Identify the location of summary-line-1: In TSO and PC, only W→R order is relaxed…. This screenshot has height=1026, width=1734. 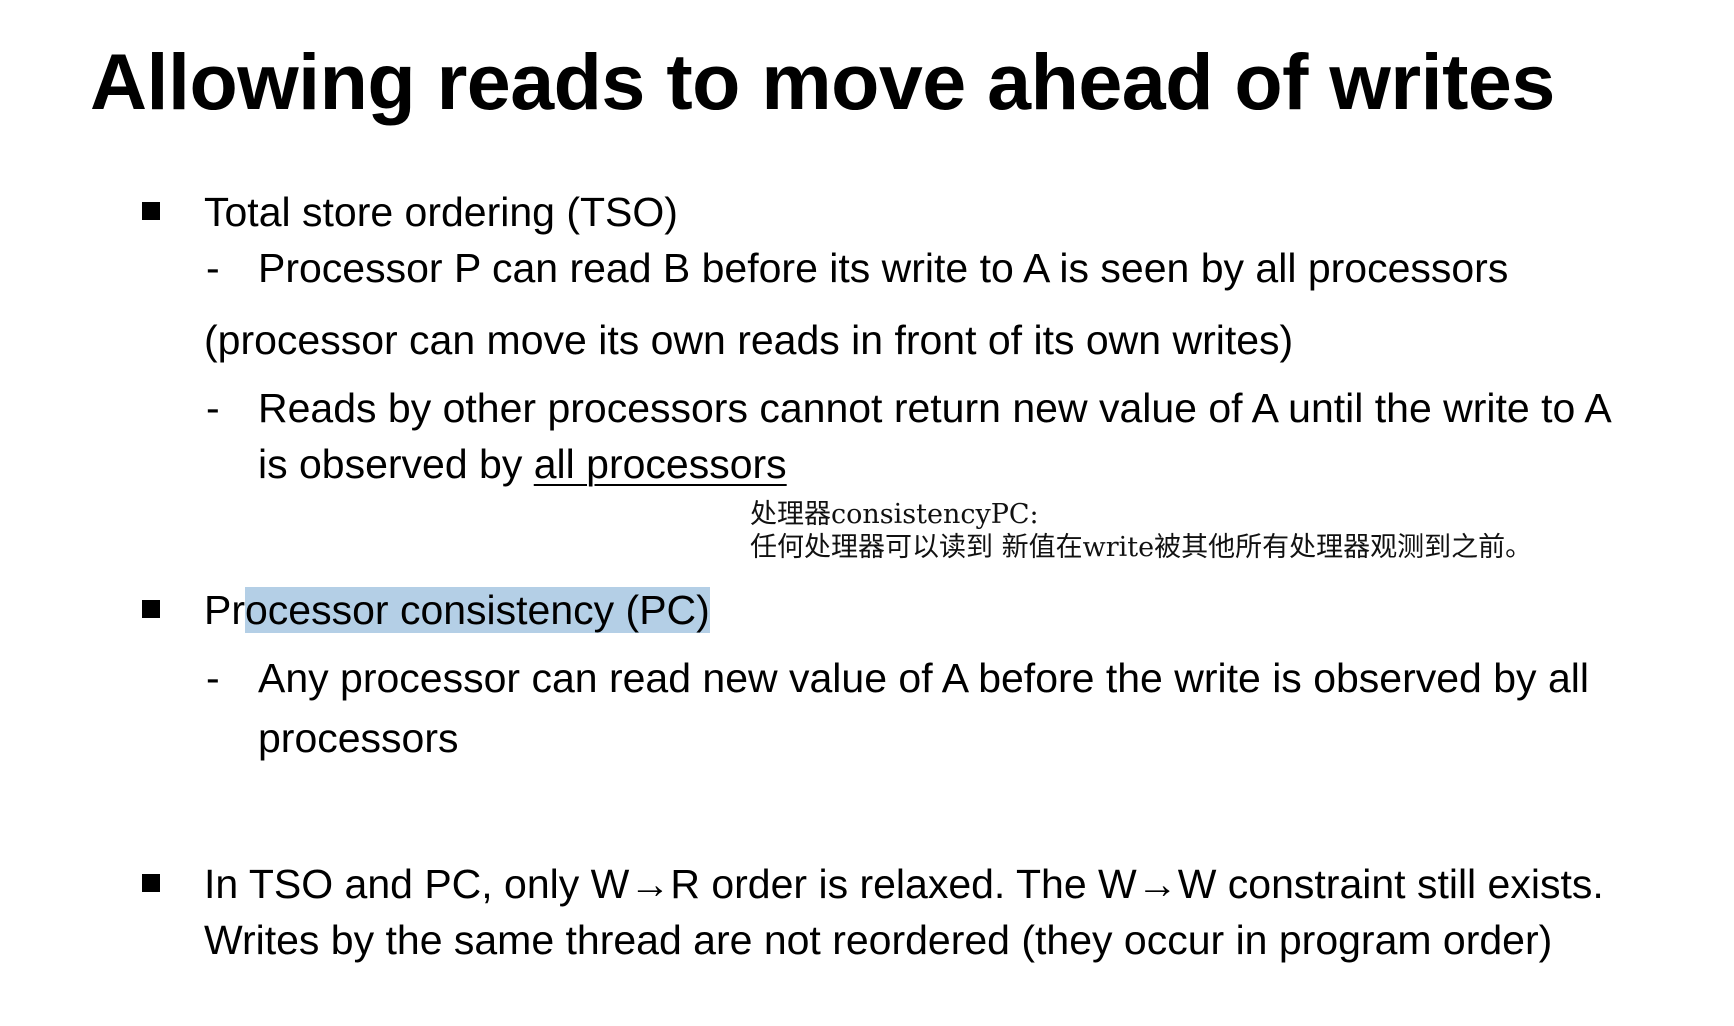
(904, 884).